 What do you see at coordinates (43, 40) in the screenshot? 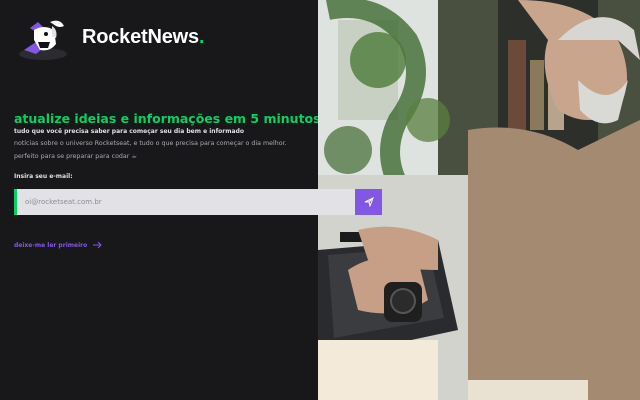
I see `rocket-mascot-logo` at bounding box center [43, 40].